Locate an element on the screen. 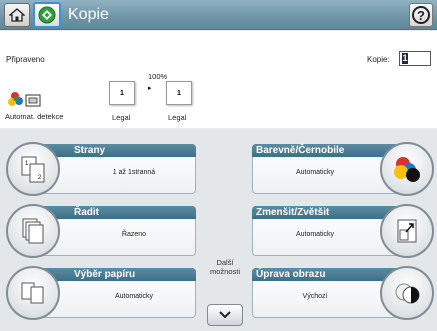  more-options-button is located at coordinates (225, 315).